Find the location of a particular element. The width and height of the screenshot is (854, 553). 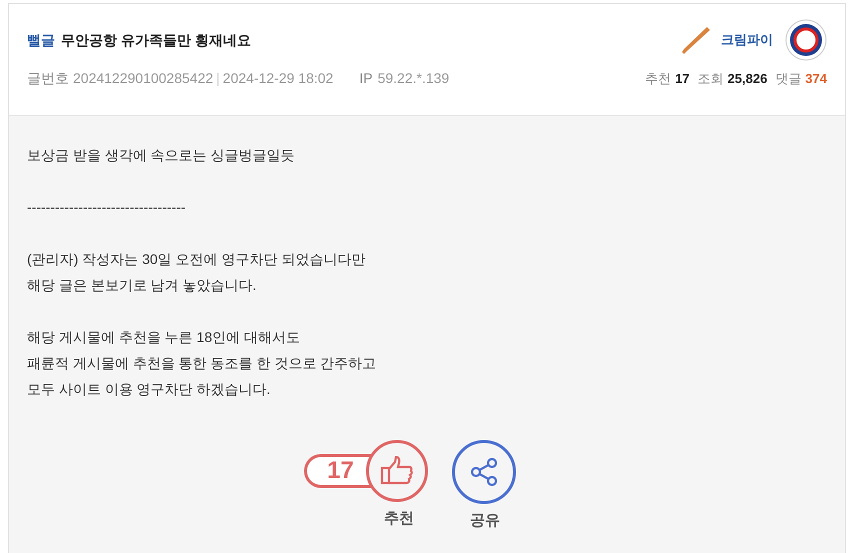

body-text-line: 보상금 받을 생각에 속으로는 싱글벙글일듯 is located at coordinates (161, 155).